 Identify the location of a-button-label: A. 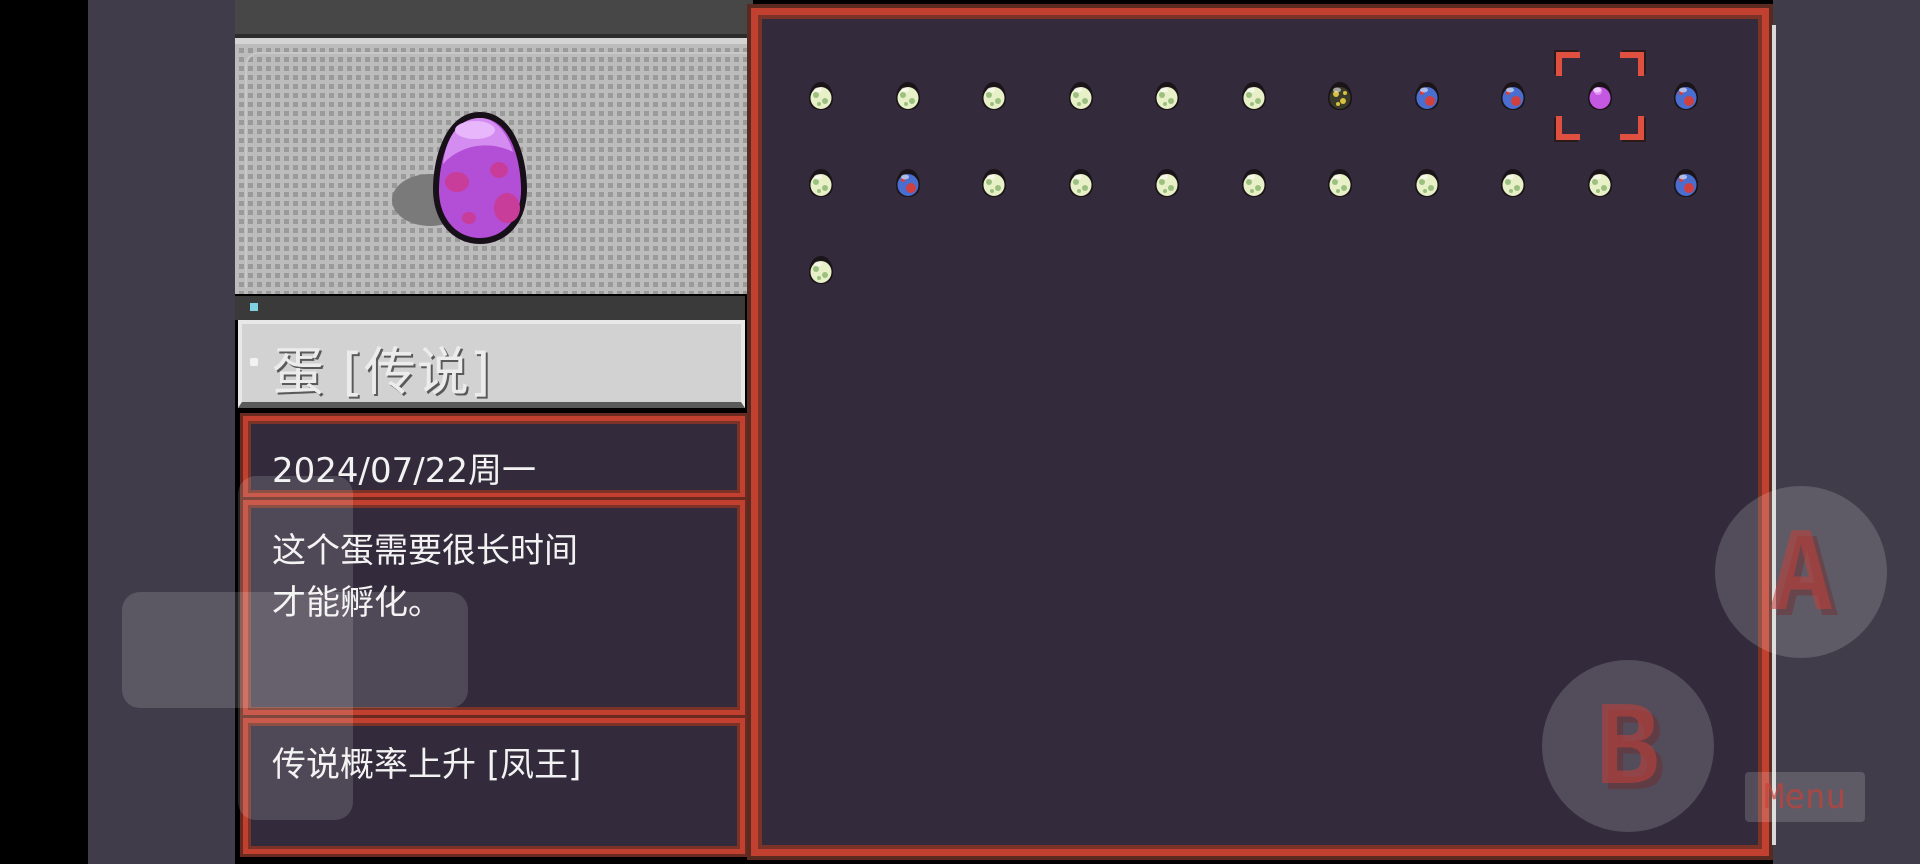
(1801, 572).